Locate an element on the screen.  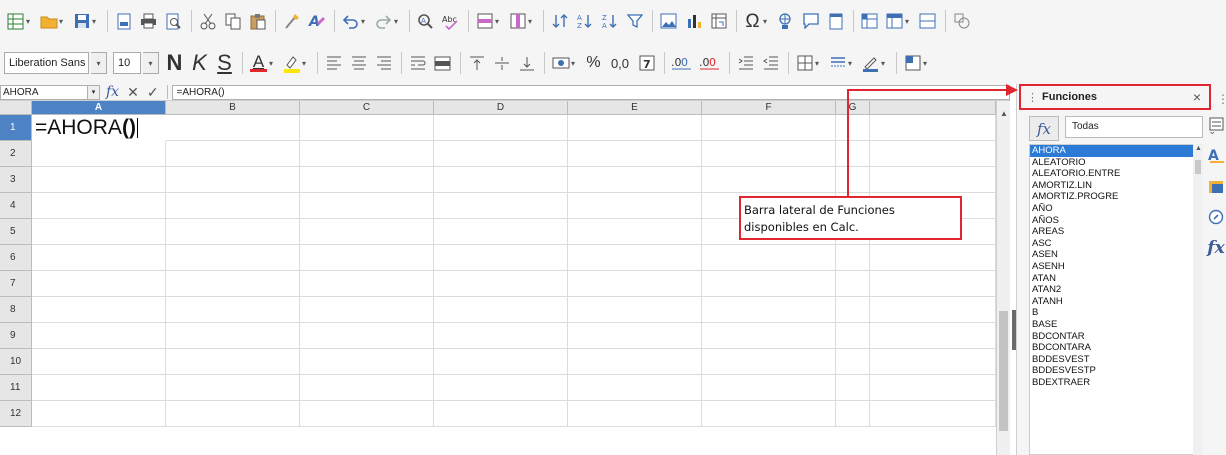
scrollbar-thumb is located at coordinates (1003, 371).